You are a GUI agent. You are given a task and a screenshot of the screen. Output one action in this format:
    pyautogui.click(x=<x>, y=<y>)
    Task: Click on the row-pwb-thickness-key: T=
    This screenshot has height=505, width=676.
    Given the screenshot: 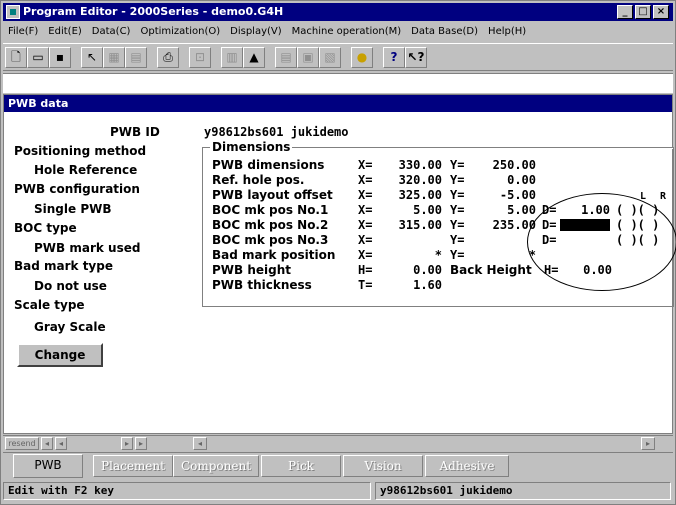 What is the action you would take?
    pyautogui.click(x=365, y=285)
    